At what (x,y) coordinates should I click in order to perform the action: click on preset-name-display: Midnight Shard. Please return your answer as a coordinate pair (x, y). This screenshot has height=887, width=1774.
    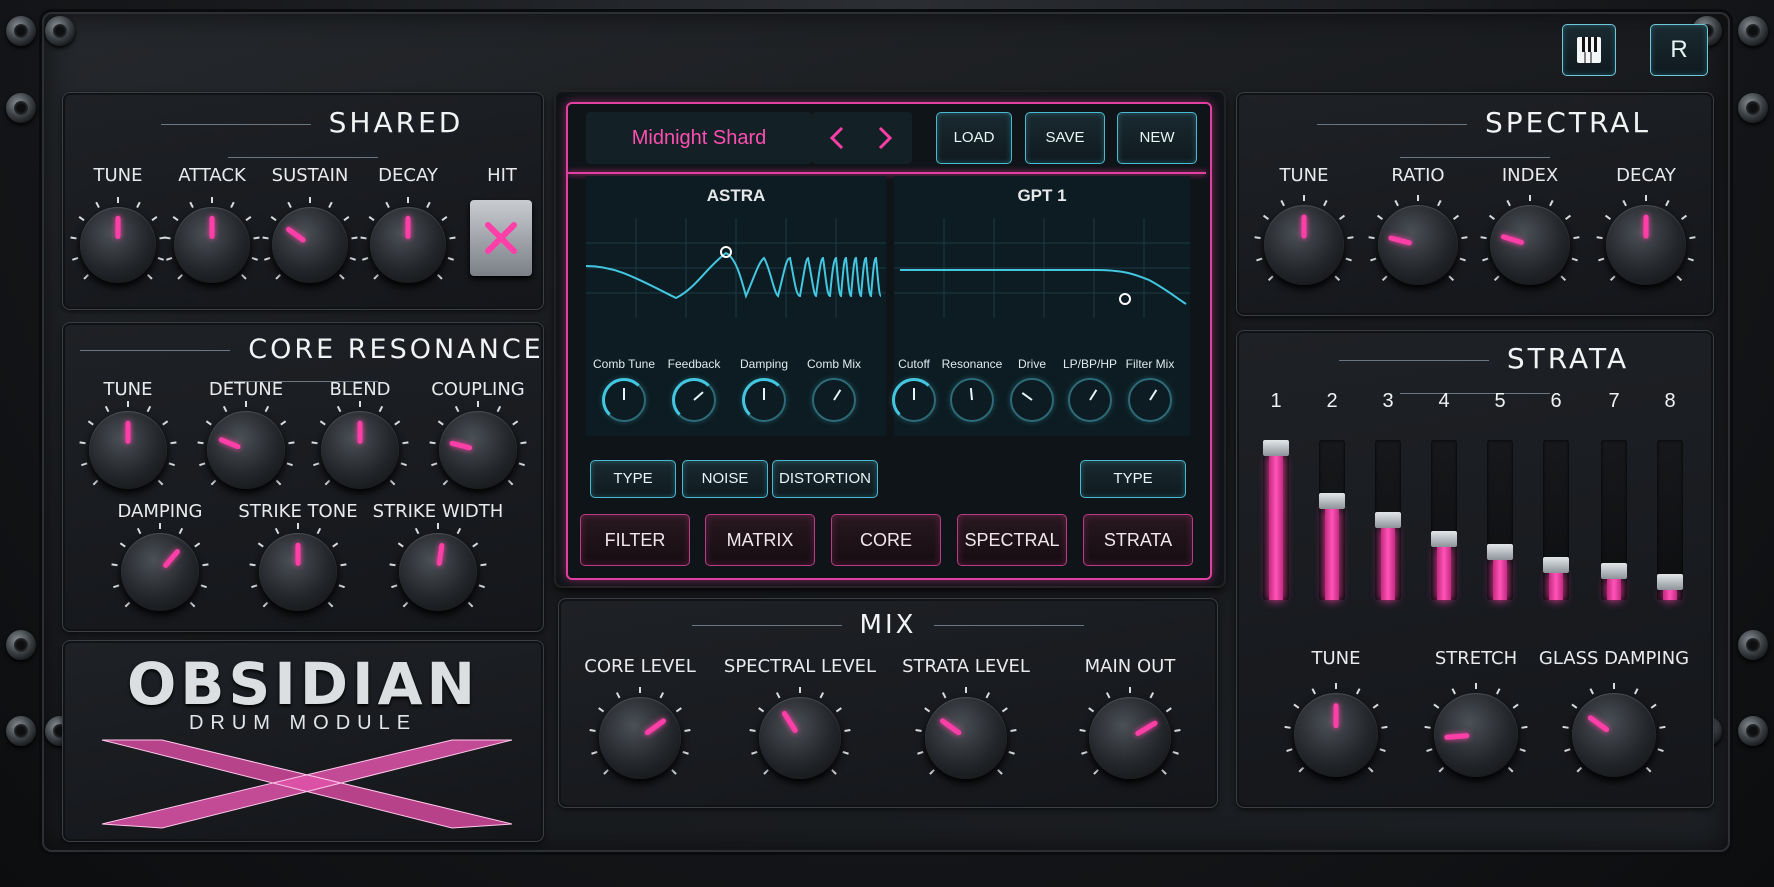
    Looking at the image, I should click on (699, 138).